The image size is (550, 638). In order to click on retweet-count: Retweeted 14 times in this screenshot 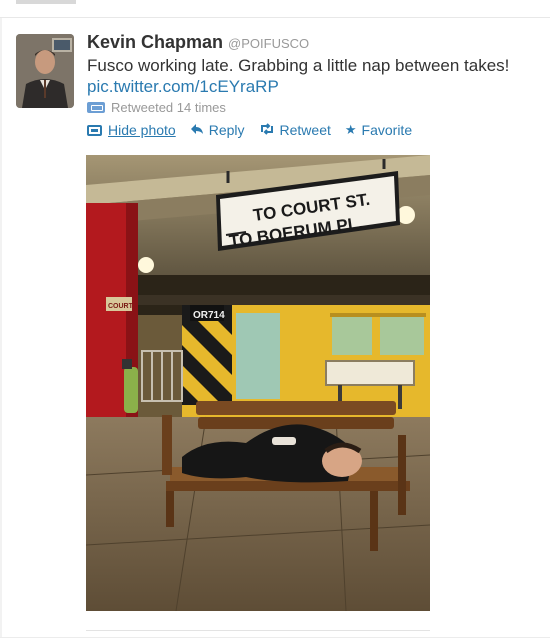, I will do `click(156, 107)`.